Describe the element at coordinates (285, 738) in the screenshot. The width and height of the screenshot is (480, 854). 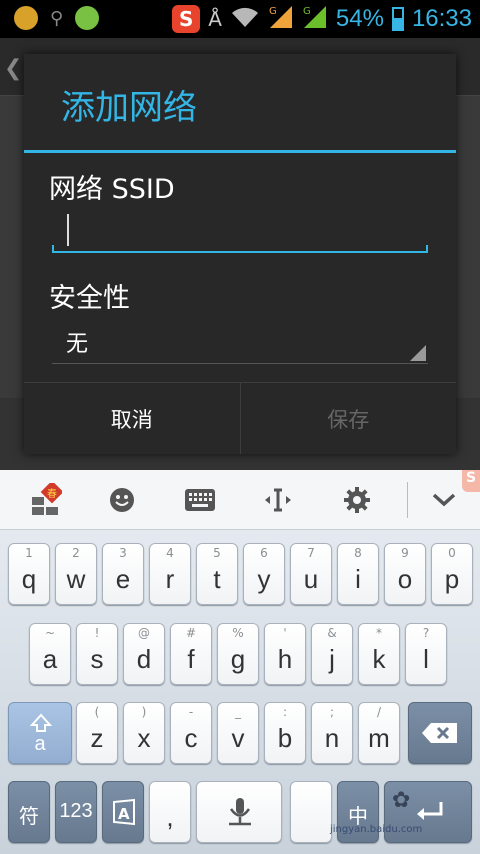
I see `key-label: b` at that location.